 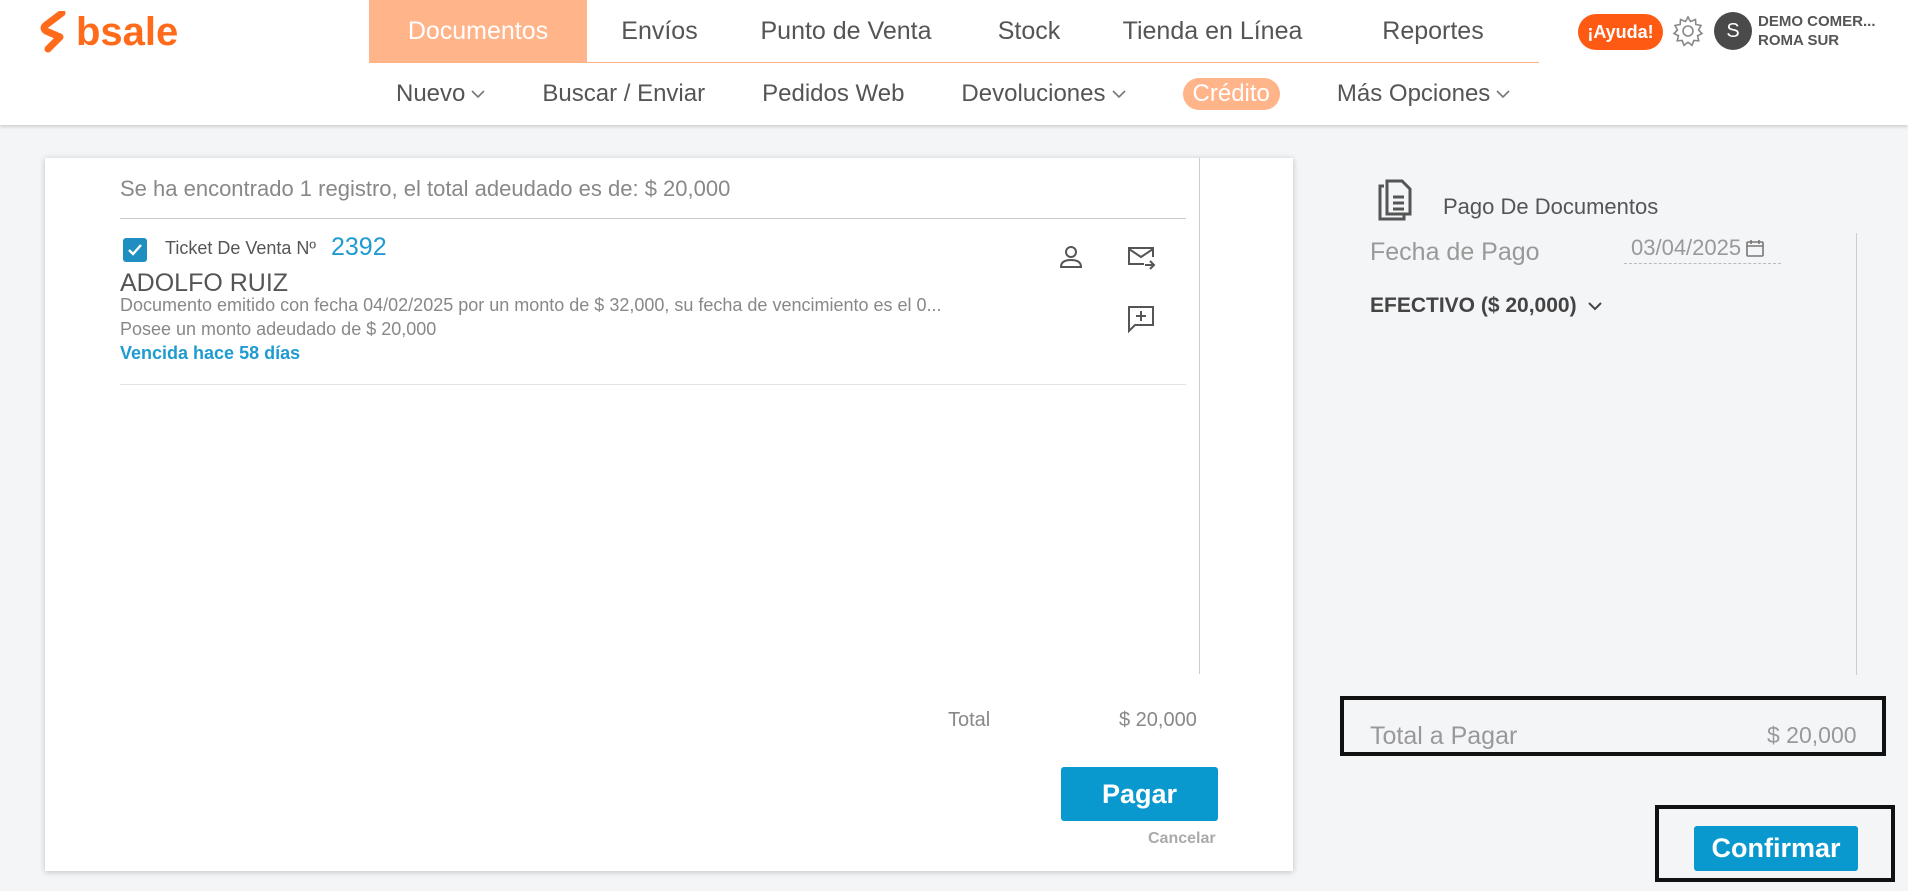 What do you see at coordinates (1455, 252) in the screenshot?
I see `payment-date-label: Fecha de Pago` at bounding box center [1455, 252].